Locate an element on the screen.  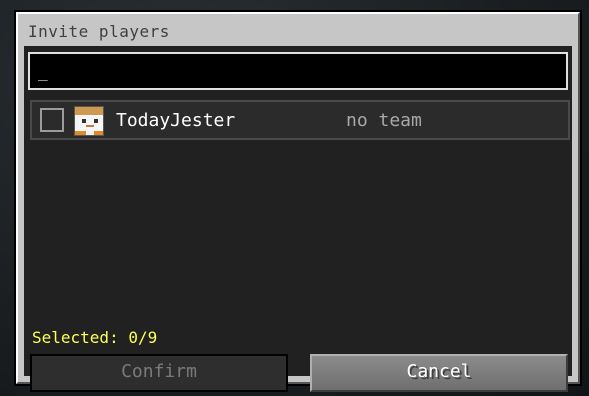
player-name: TodayJester is located at coordinates (176, 120).